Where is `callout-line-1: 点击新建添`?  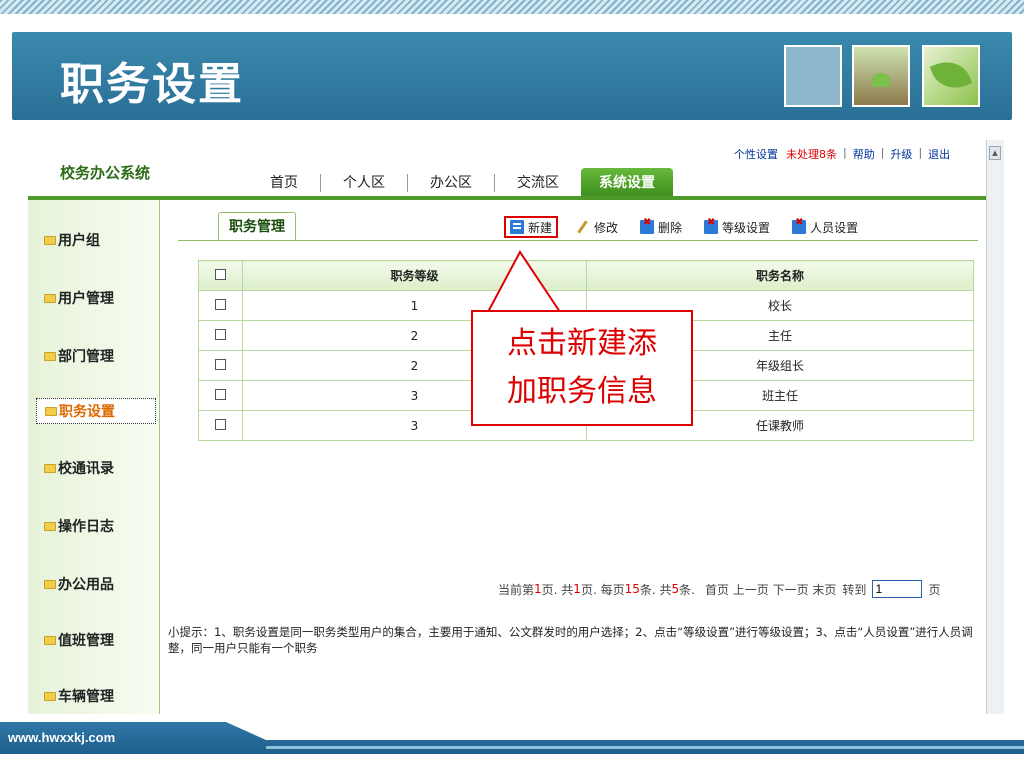
callout-line-1: 点击新建添 is located at coordinates (582, 343).